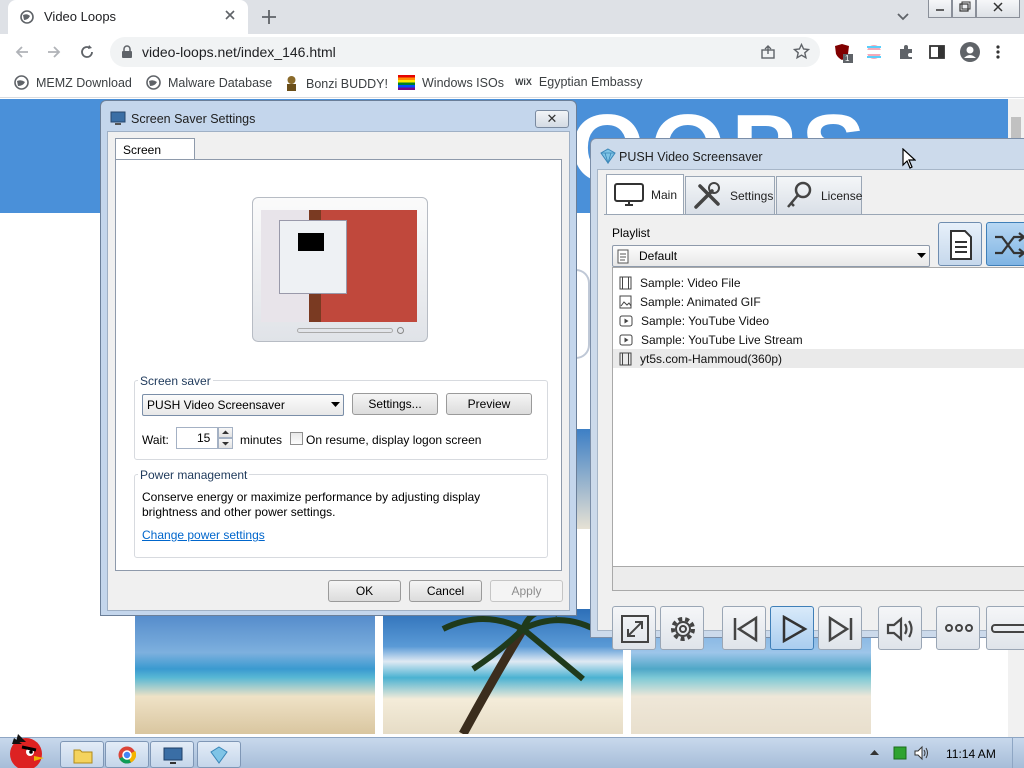 This screenshot has width=1024, height=768. I want to click on tab-settings: Settings, so click(730, 195).